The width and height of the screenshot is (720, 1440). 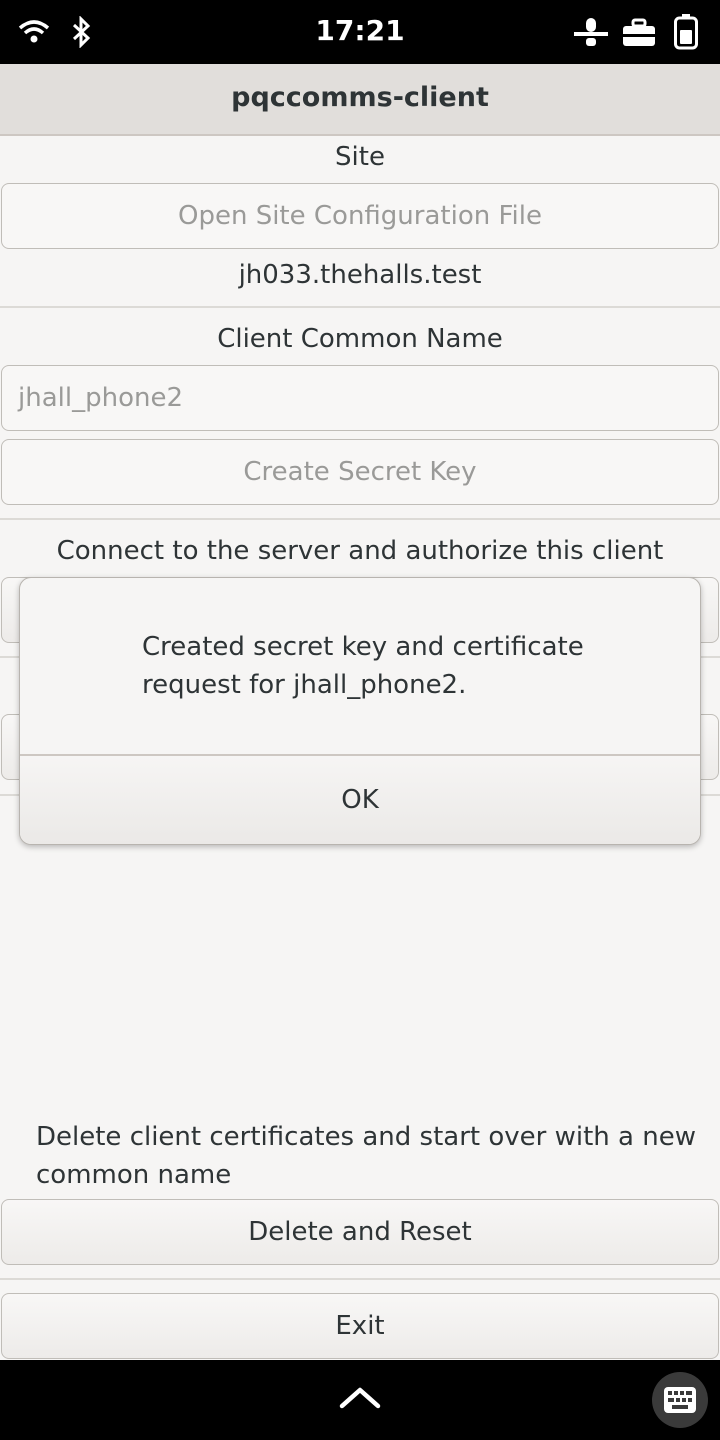 What do you see at coordinates (360, 275) in the screenshot?
I see `site-name: jh033.thehalls.test` at bounding box center [360, 275].